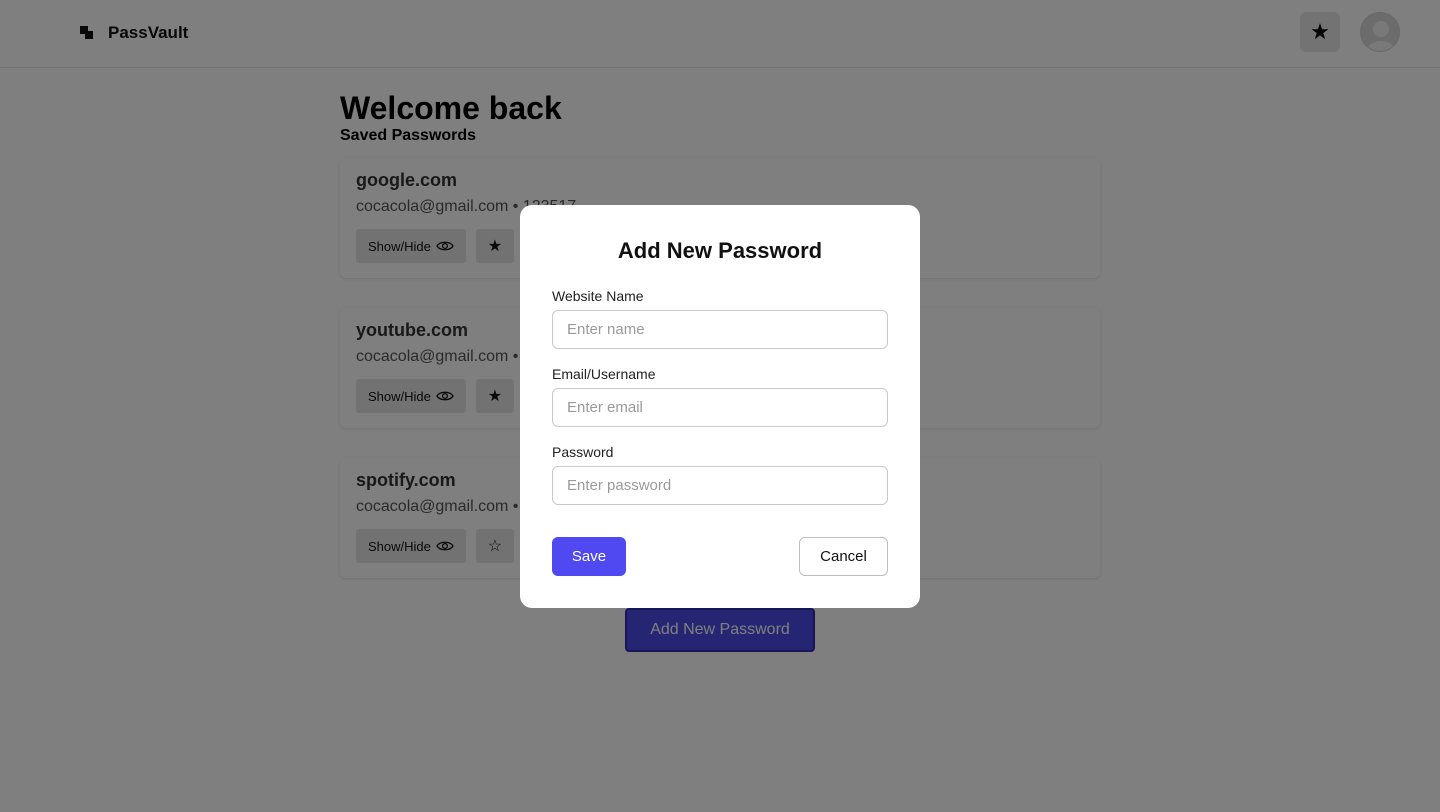 This screenshot has height=812, width=1440. What do you see at coordinates (843, 556) in the screenshot?
I see `cancel-button: Cancel` at bounding box center [843, 556].